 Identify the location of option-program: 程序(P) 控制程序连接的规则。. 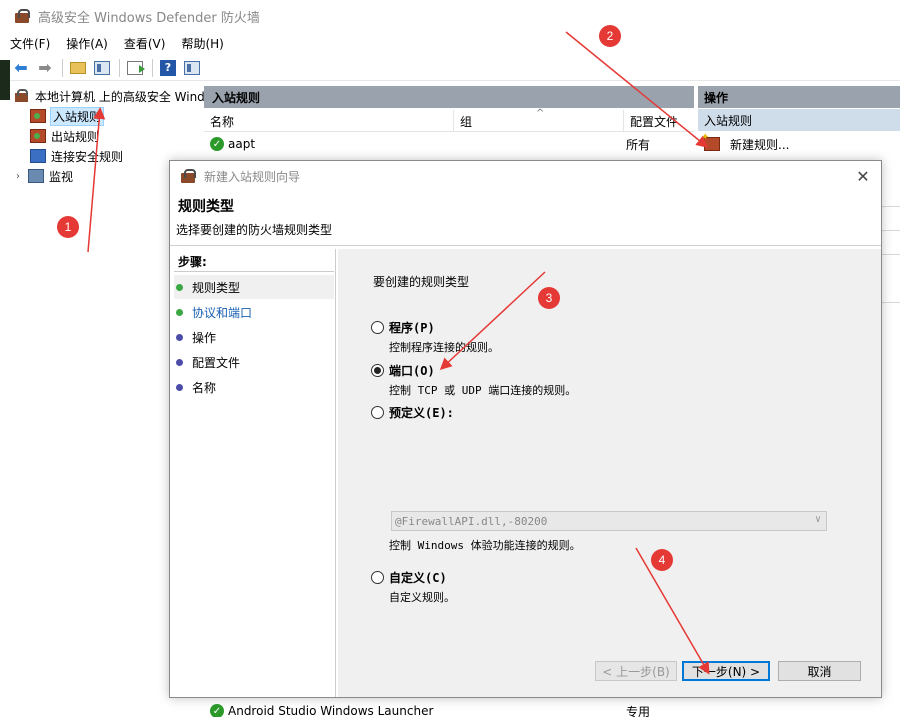
(435, 337).